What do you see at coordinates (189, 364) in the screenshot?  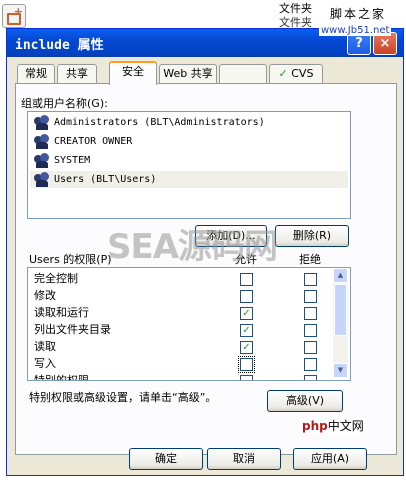 I see `permission-row: 写入` at bounding box center [189, 364].